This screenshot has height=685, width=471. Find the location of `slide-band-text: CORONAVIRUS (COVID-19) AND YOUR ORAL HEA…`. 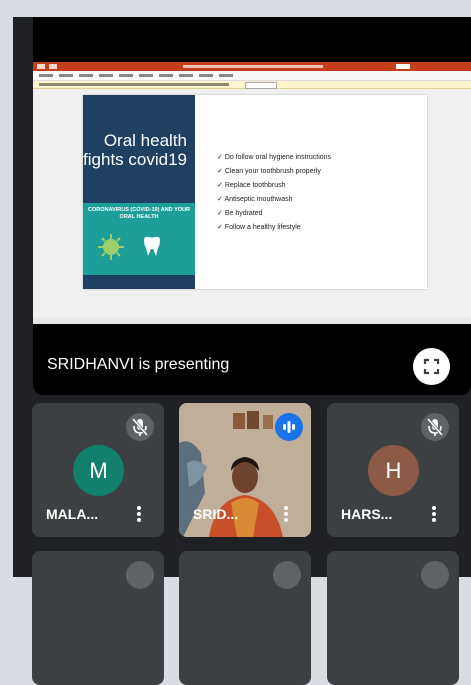

slide-band-text: CORONAVIRUS (COVID-19) AND YOUR ORAL HEA… is located at coordinates (139, 213).